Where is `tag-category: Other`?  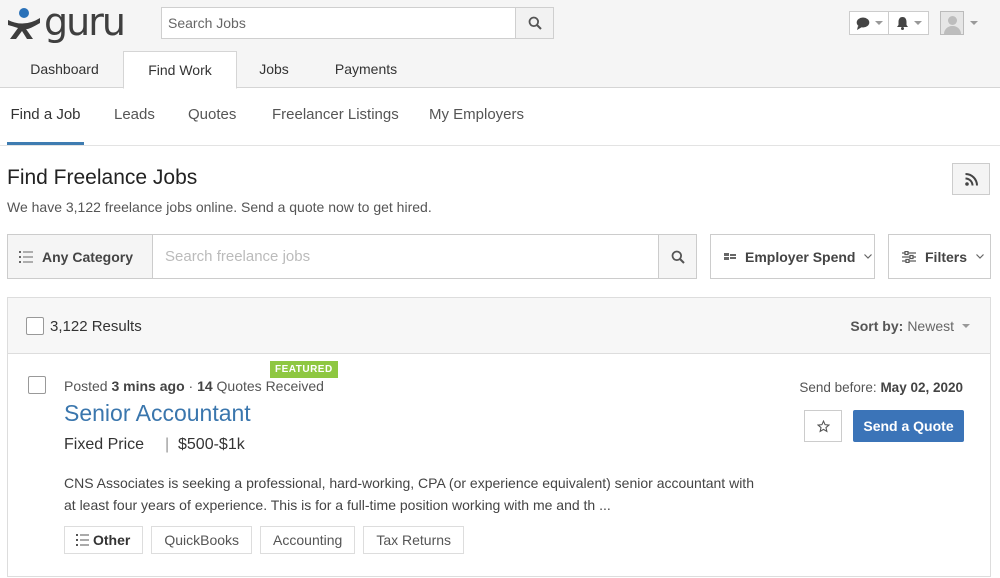
tag-category: Other is located at coordinates (104, 540).